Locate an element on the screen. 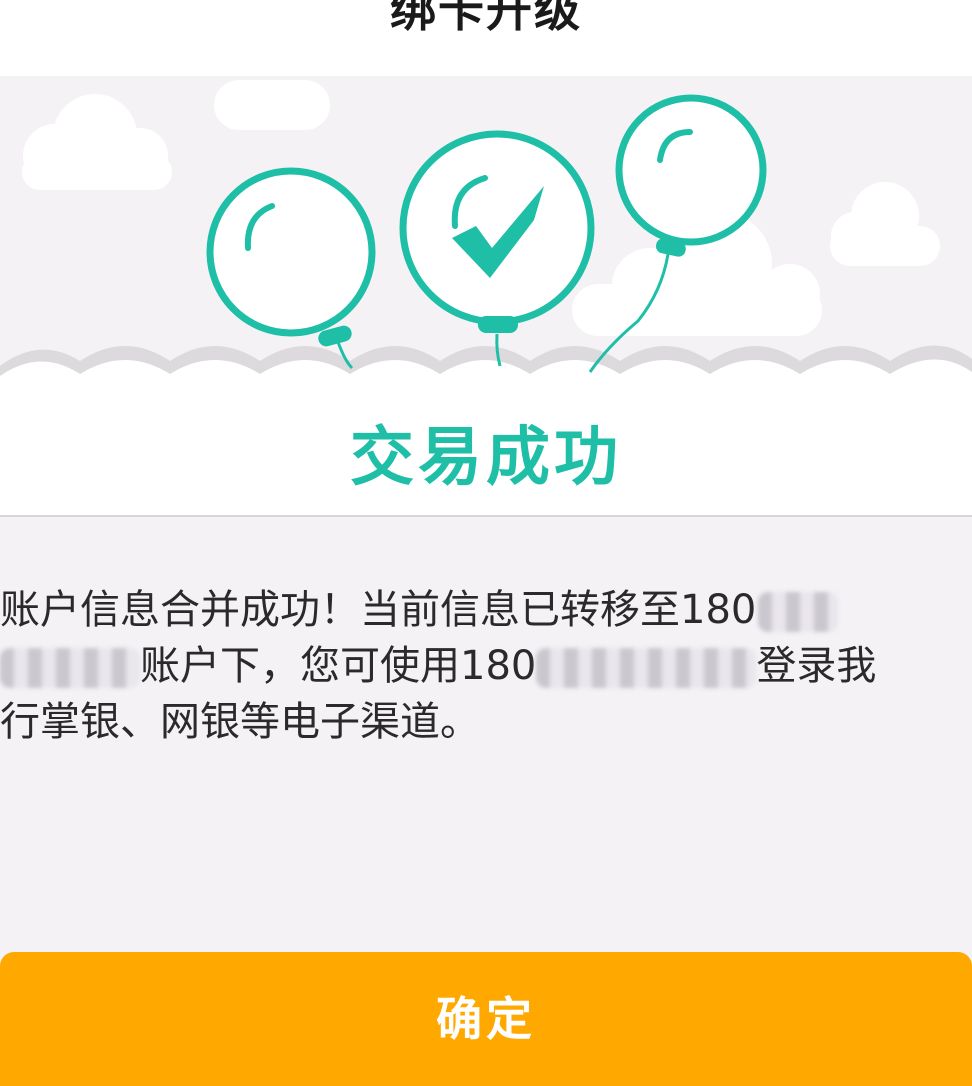  page-title: 绑卡升级 is located at coordinates (486, 18).